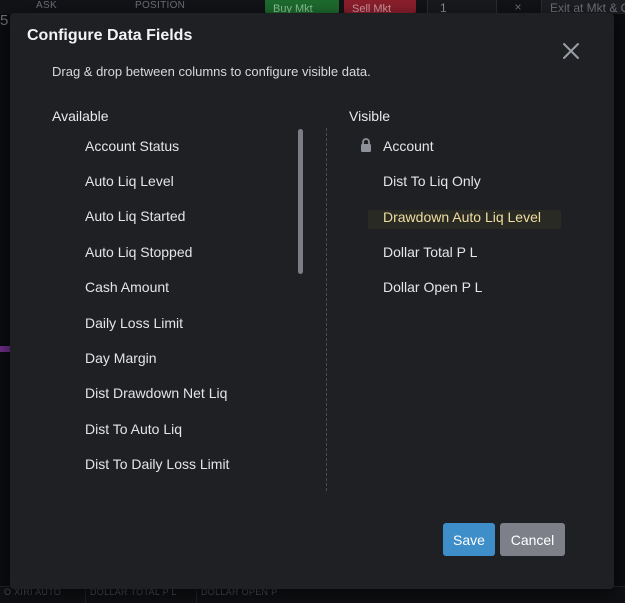 The width and height of the screenshot is (625, 603). I want to click on price-readout: 5, so click(4, 20).